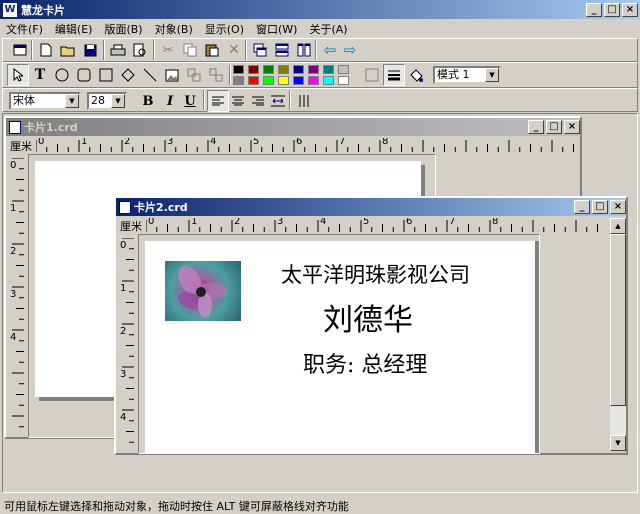 The image size is (640, 514). I want to click on image-tool-icon, so click(172, 75).